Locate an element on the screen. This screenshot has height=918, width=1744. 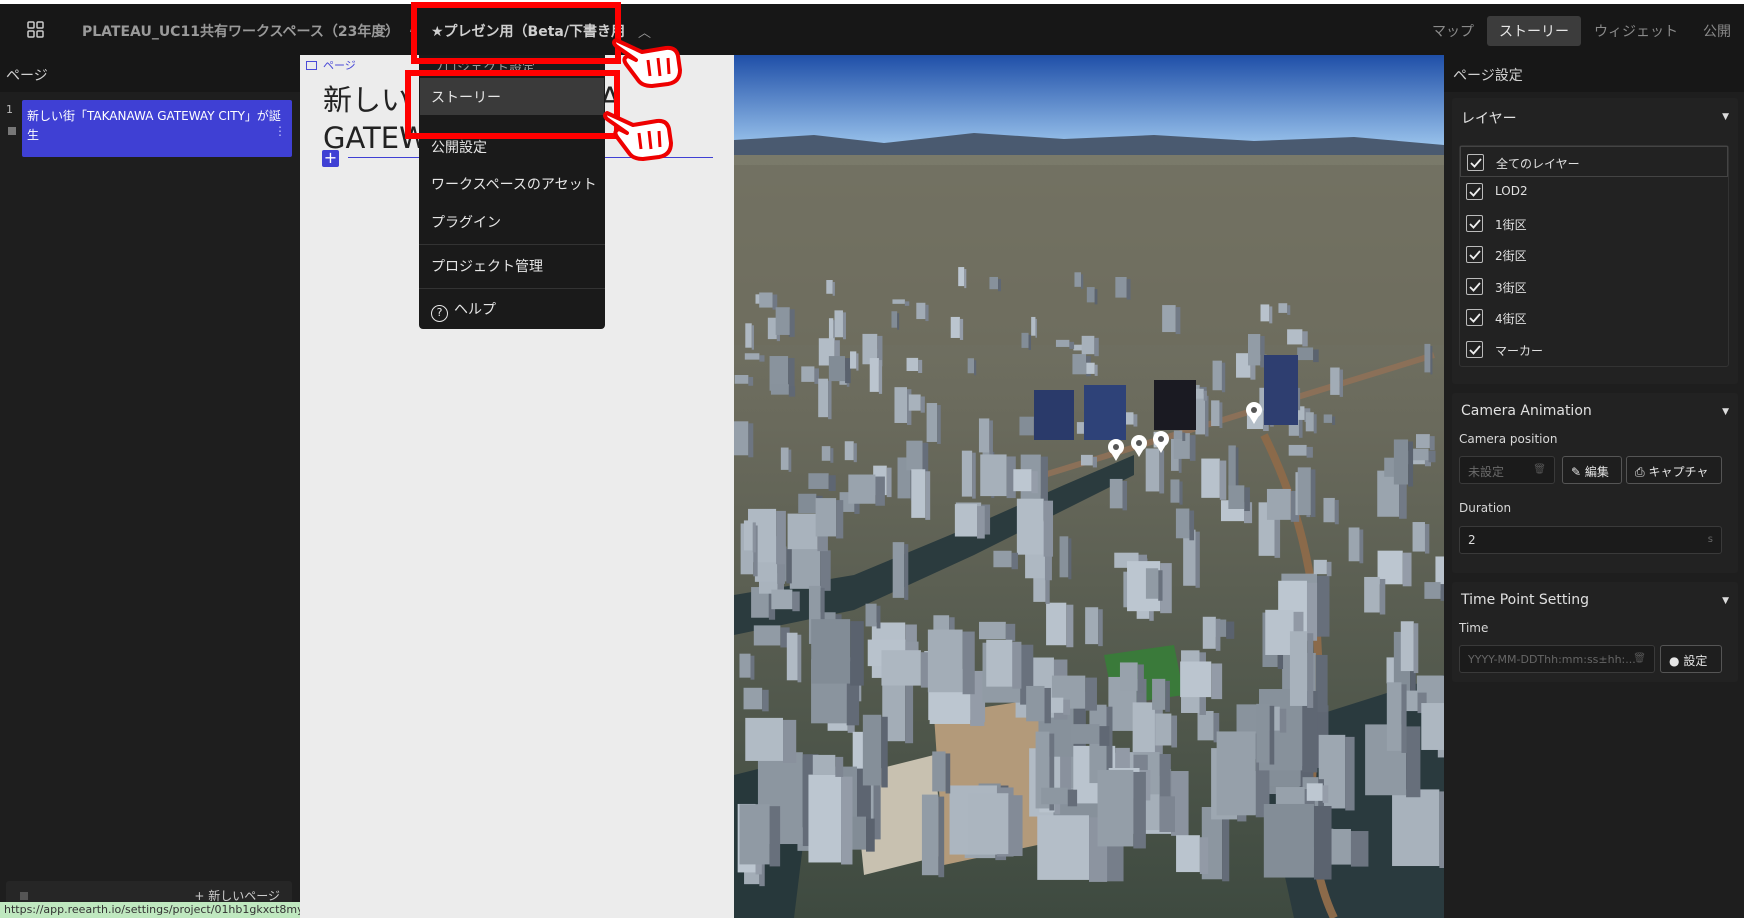
layer-item: LOD2 is located at coordinates (1594, 191).